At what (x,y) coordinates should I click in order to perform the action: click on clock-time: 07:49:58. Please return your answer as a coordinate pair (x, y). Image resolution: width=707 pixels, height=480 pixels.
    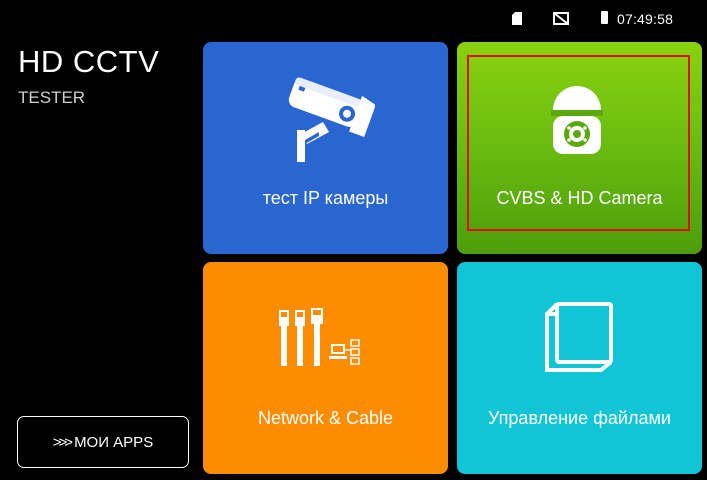
    Looking at the image, I should click on (645, 19).